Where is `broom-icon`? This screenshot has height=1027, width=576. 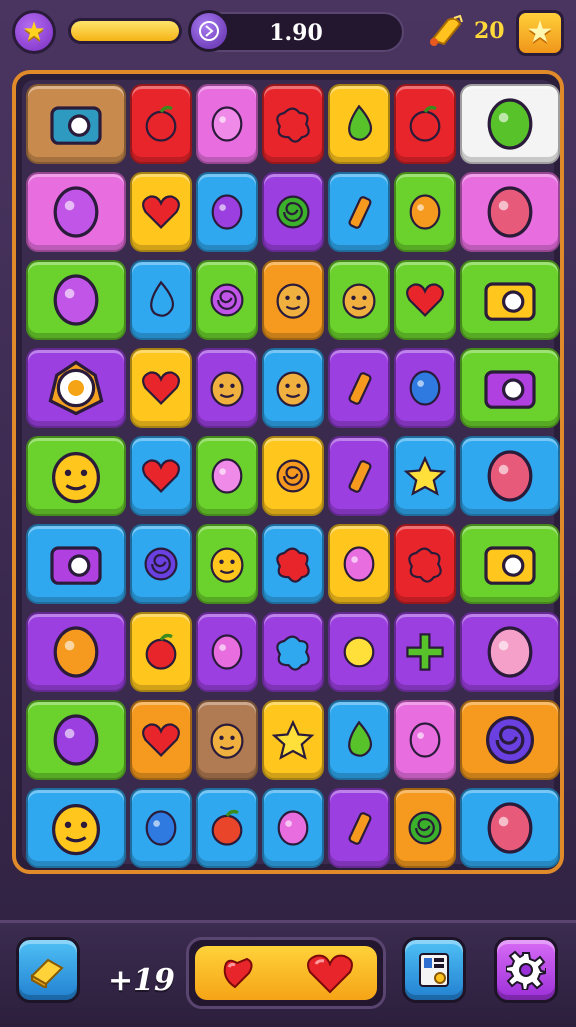 broom-icon is located at coordinates (510, 301).